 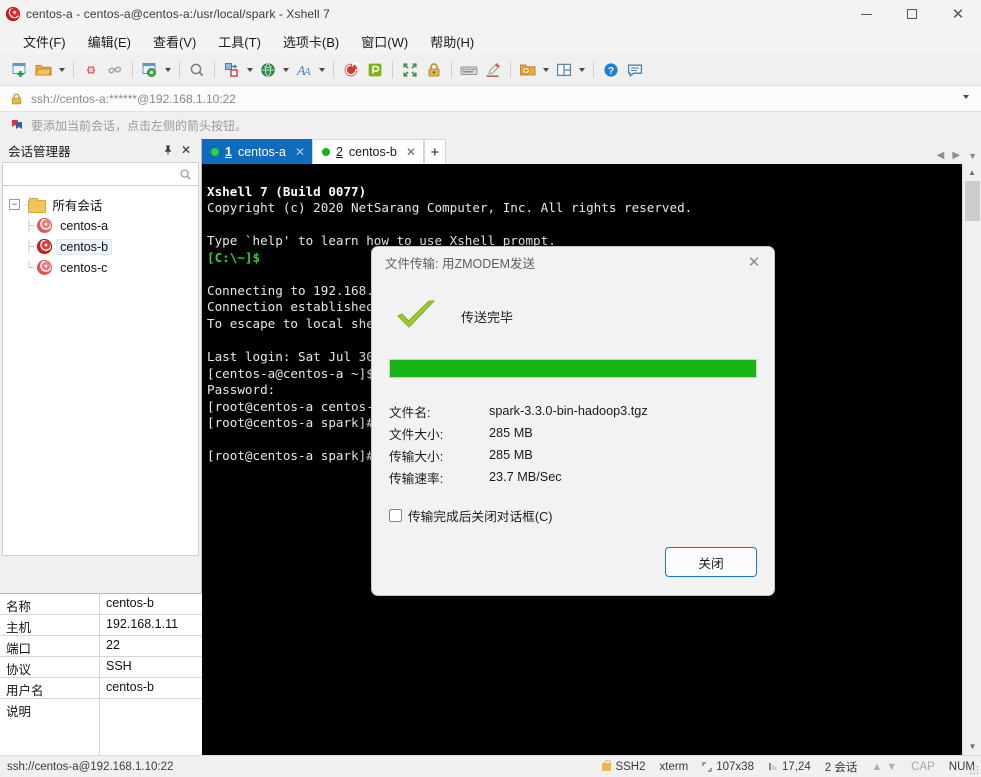 I want to click on session-properties-icon, so click(x=150, y=70).